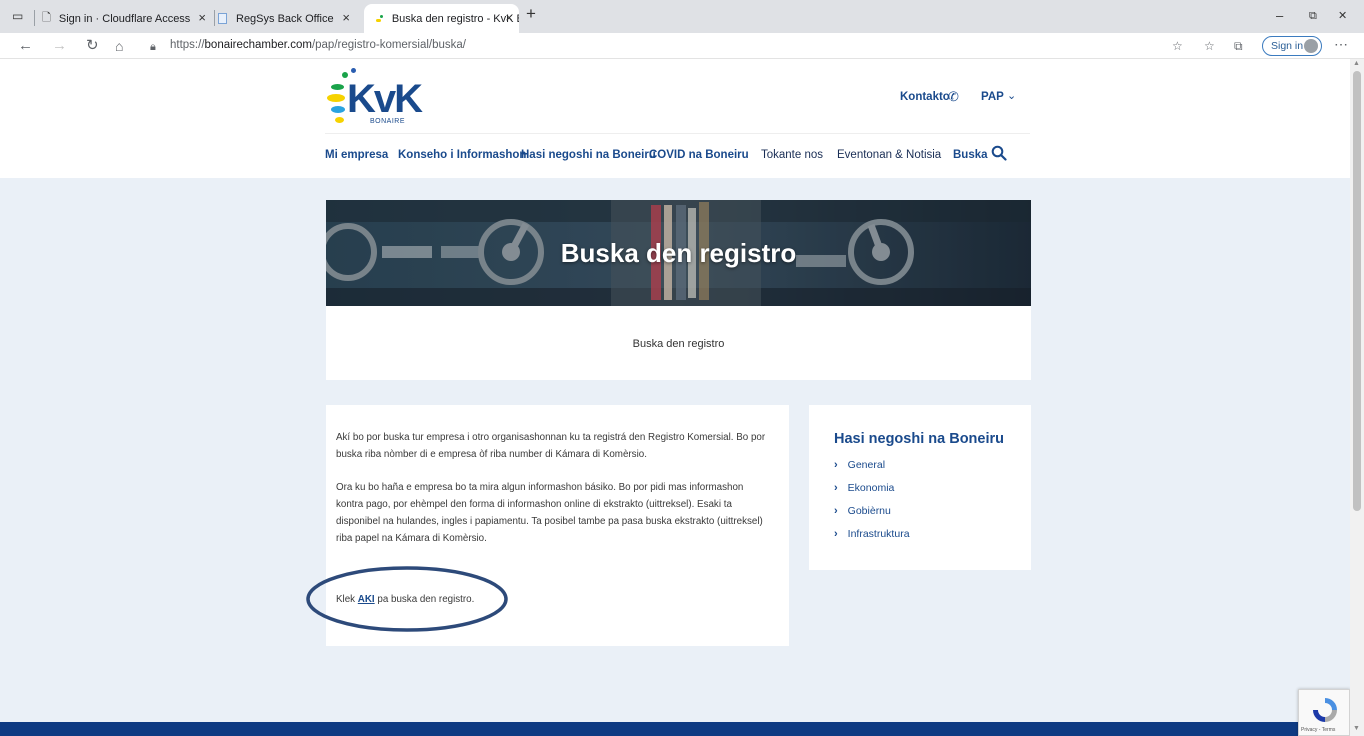 This screenshot has height=736, width=1364. I want to click on sidebar-toggle-icon: ▭, so click(17, 16).